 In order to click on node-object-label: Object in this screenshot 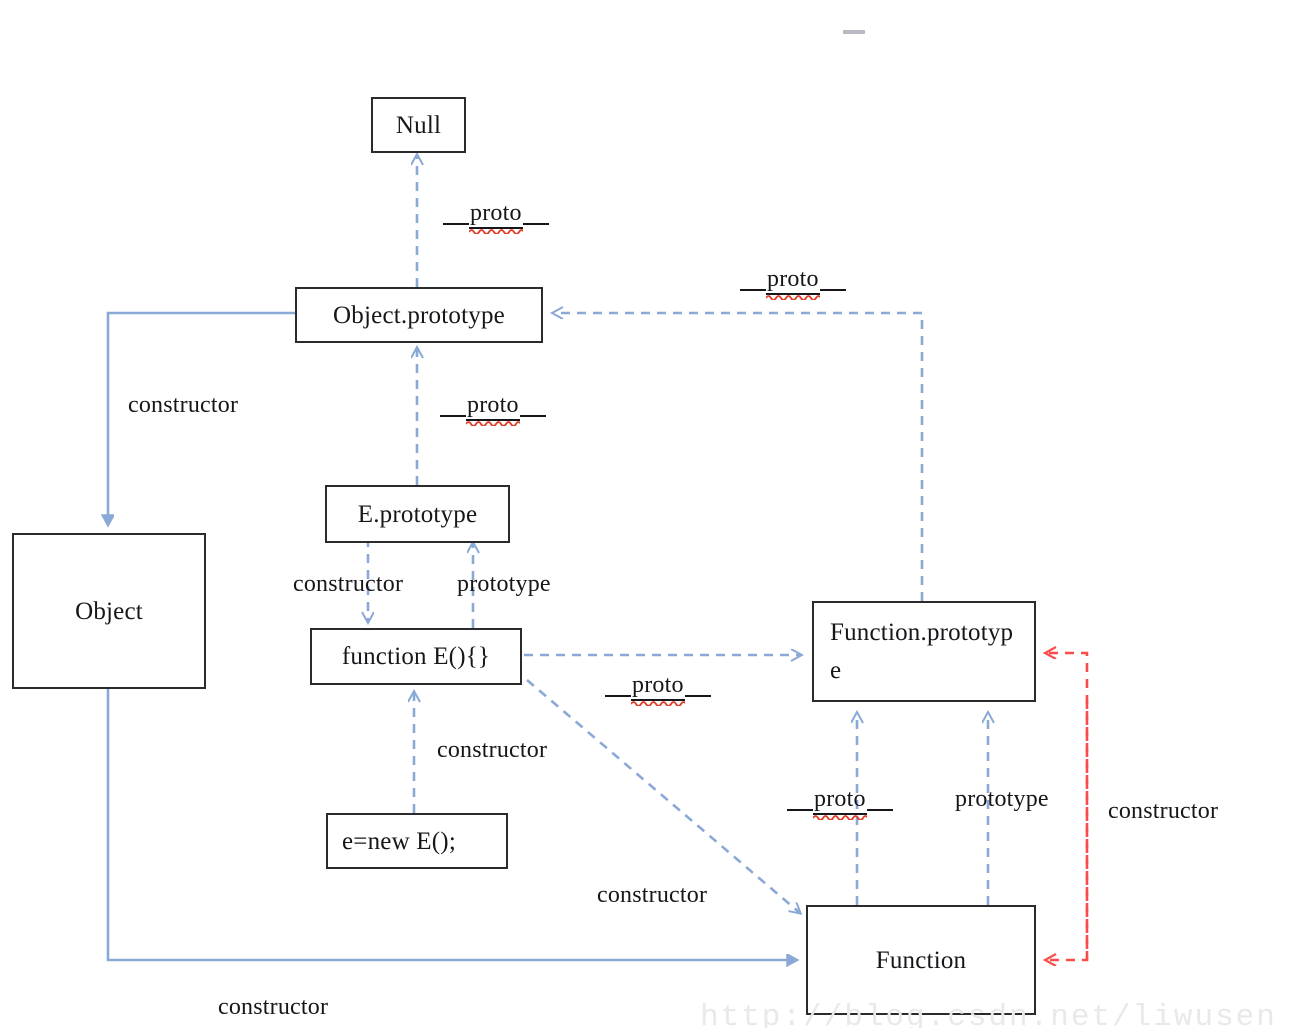, I will do `click(109, 611)`.